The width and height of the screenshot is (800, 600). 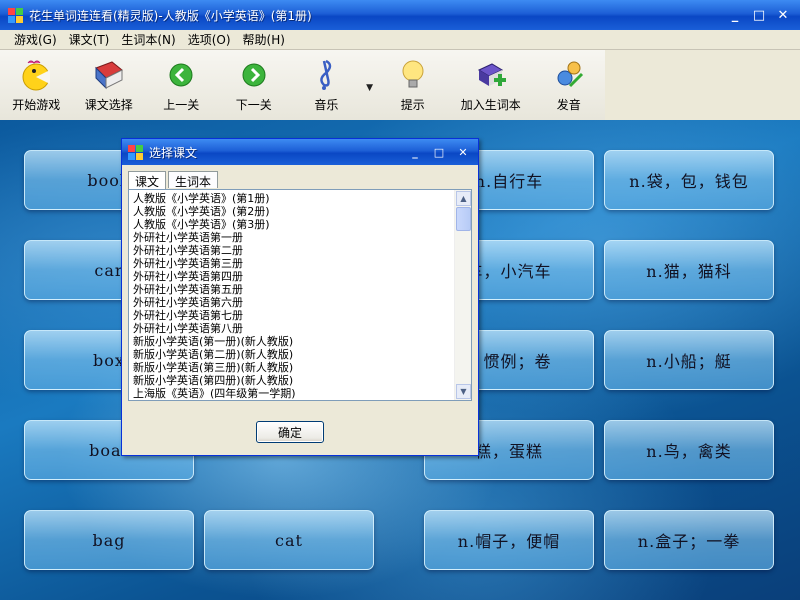 What do you see at coordinates (15, 15) in the screenshot?
I see `app-logo-icon` at bounding box center [15, 15].